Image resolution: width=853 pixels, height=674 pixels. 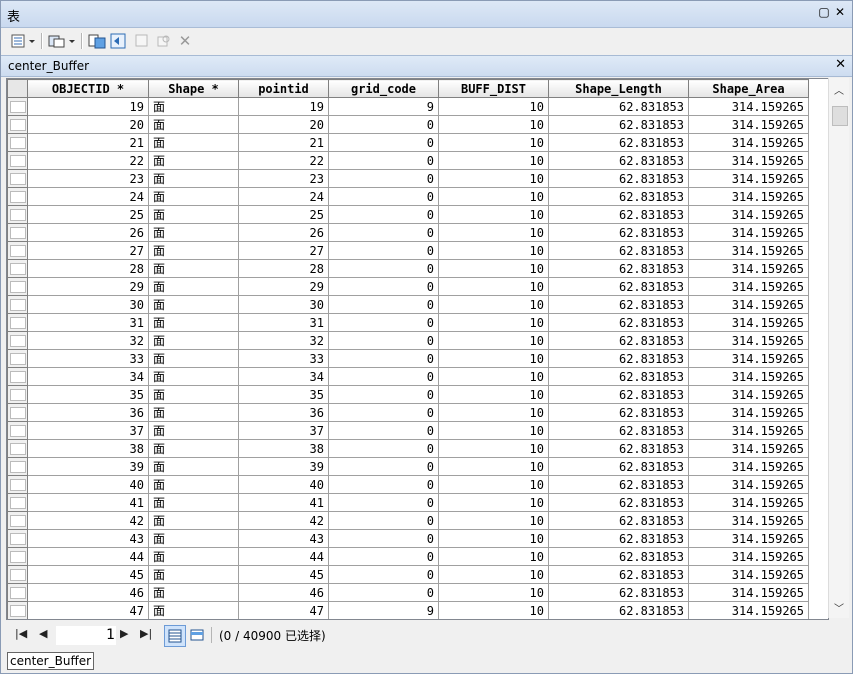 I want to click on table-row: 38 面 38 0 10 62.831853 314.159265, so click(x=408, y=448).